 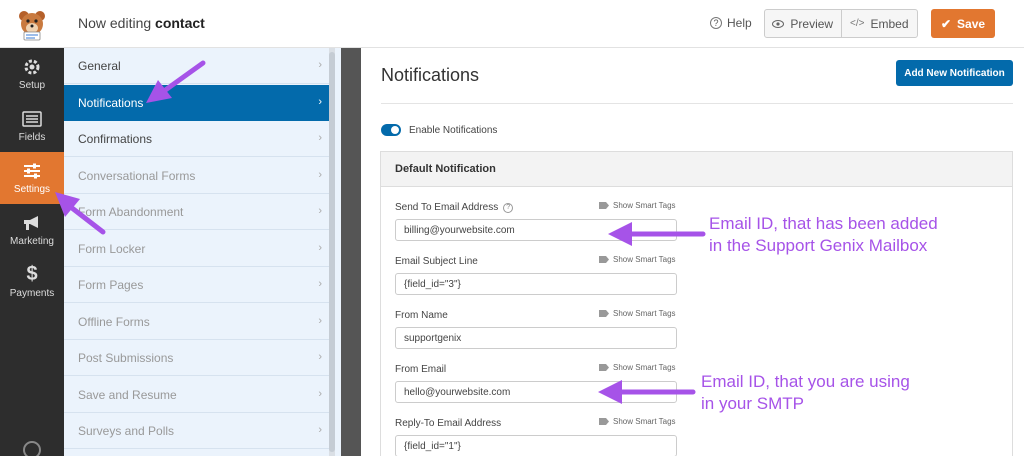 What do you see at coordinates (199, 139) in the screenshot?
I see `settings-item-confirmations: Confirmations ›` at bounding box center [199, 139].